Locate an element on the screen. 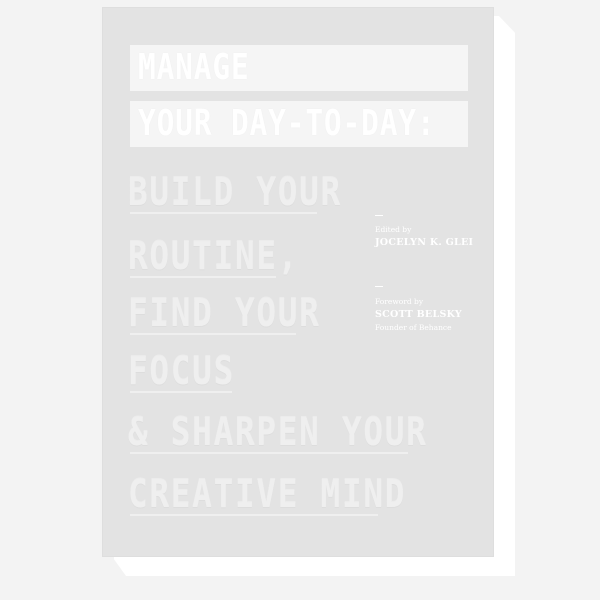 This screenshot has height=600, width=600. foreword-name: SCOTT BELSKY is located at coordinates (418, 314).